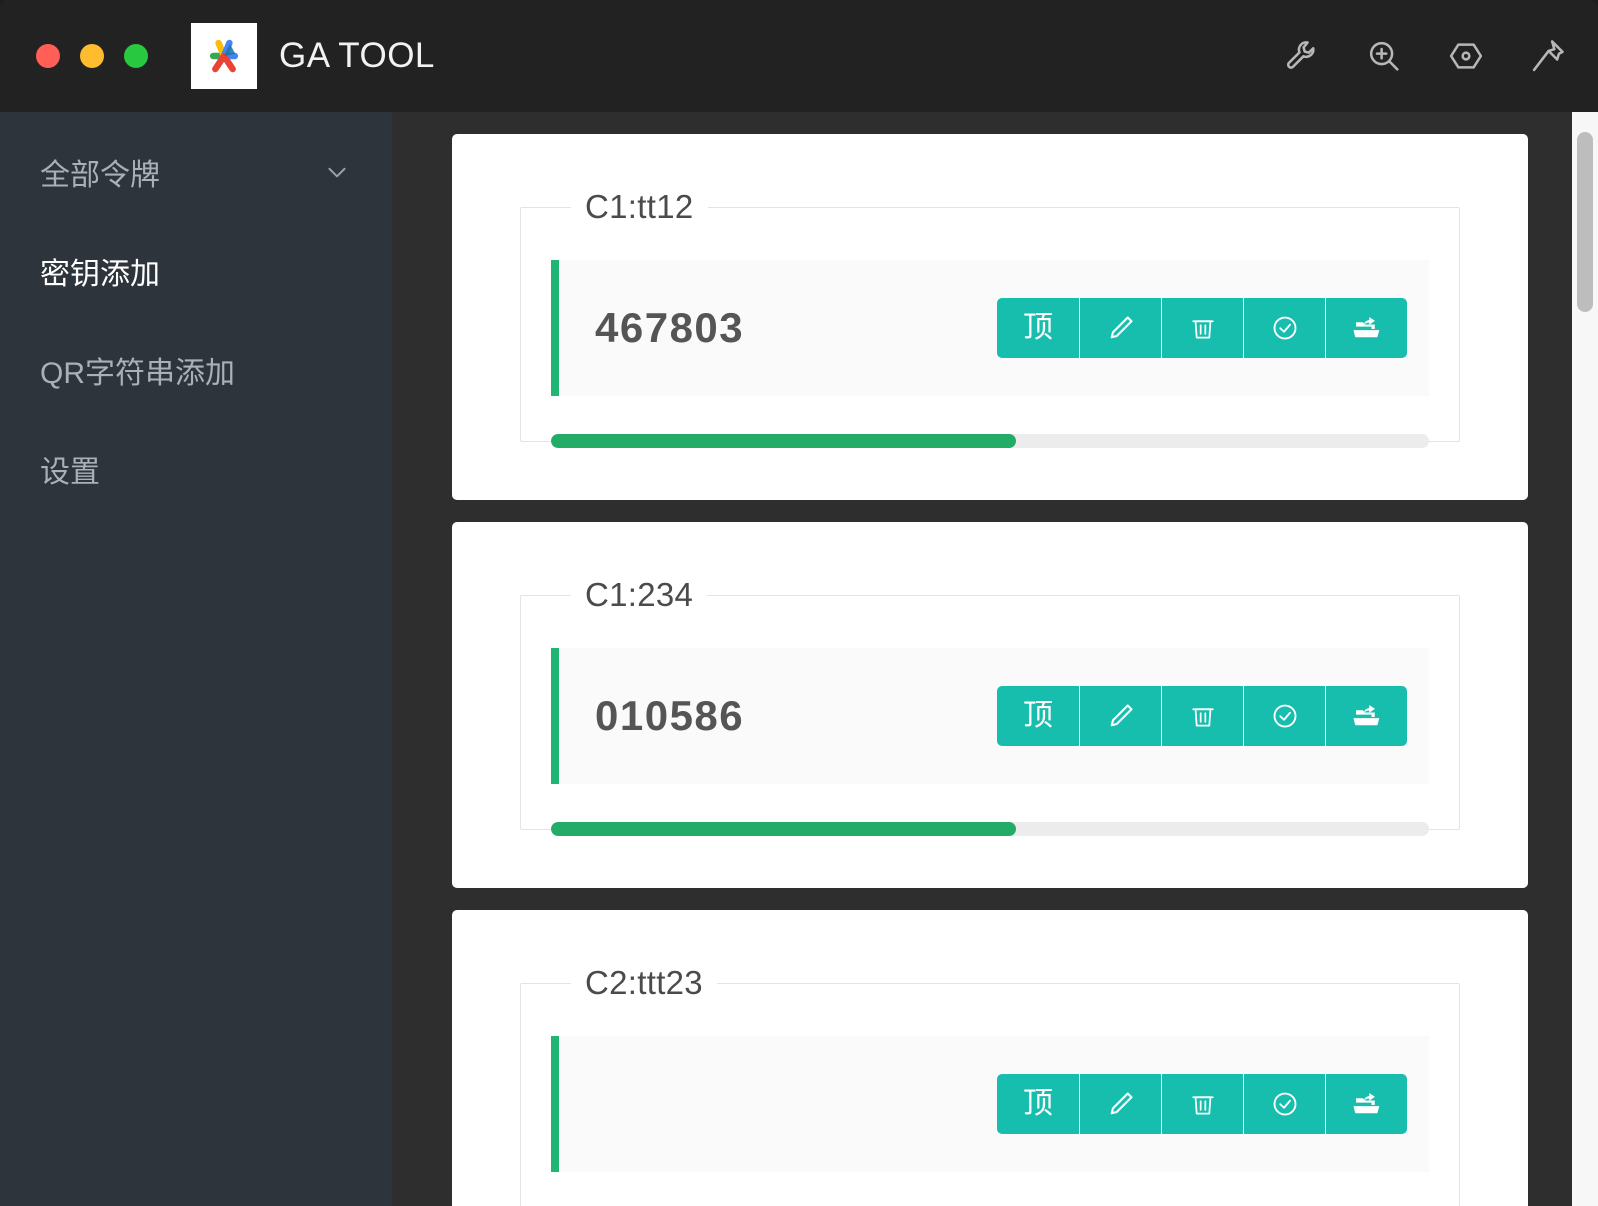  I want to click on token-label: C1:tt12, so click(639, 206).